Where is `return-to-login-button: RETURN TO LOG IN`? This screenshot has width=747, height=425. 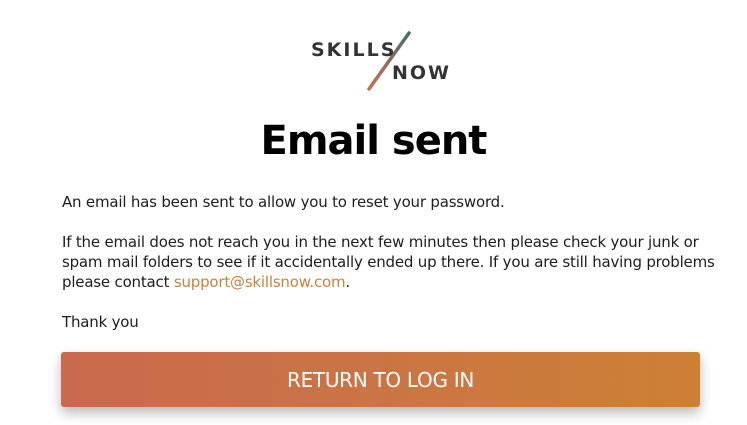 return-to-login-button: RETURN TO LOG IN is located at coordinates (380, 379).